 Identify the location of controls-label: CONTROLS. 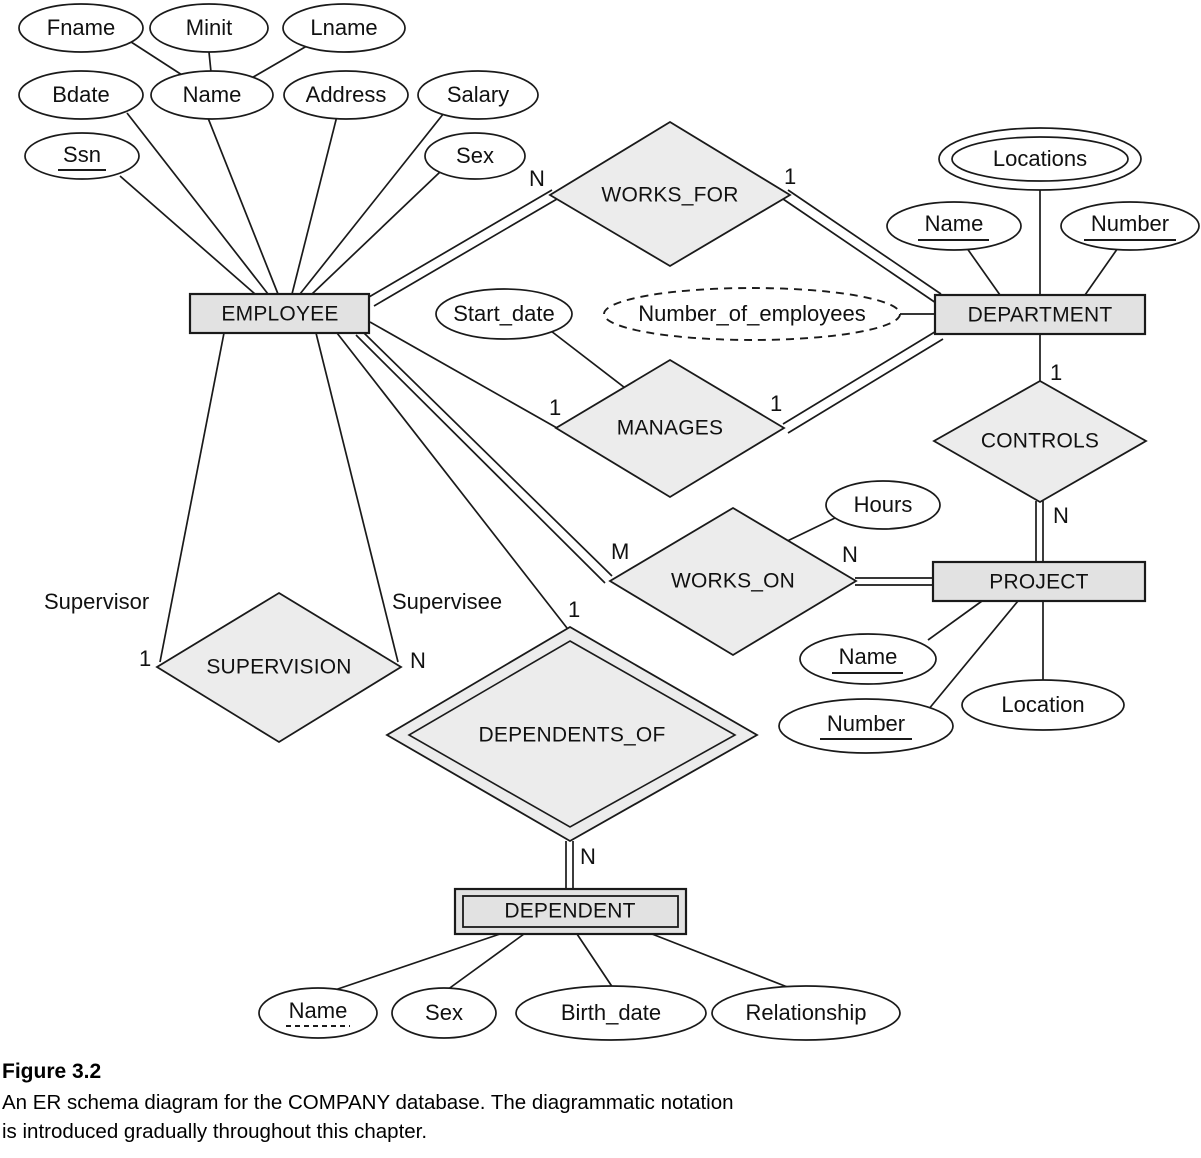
(1040, 441).